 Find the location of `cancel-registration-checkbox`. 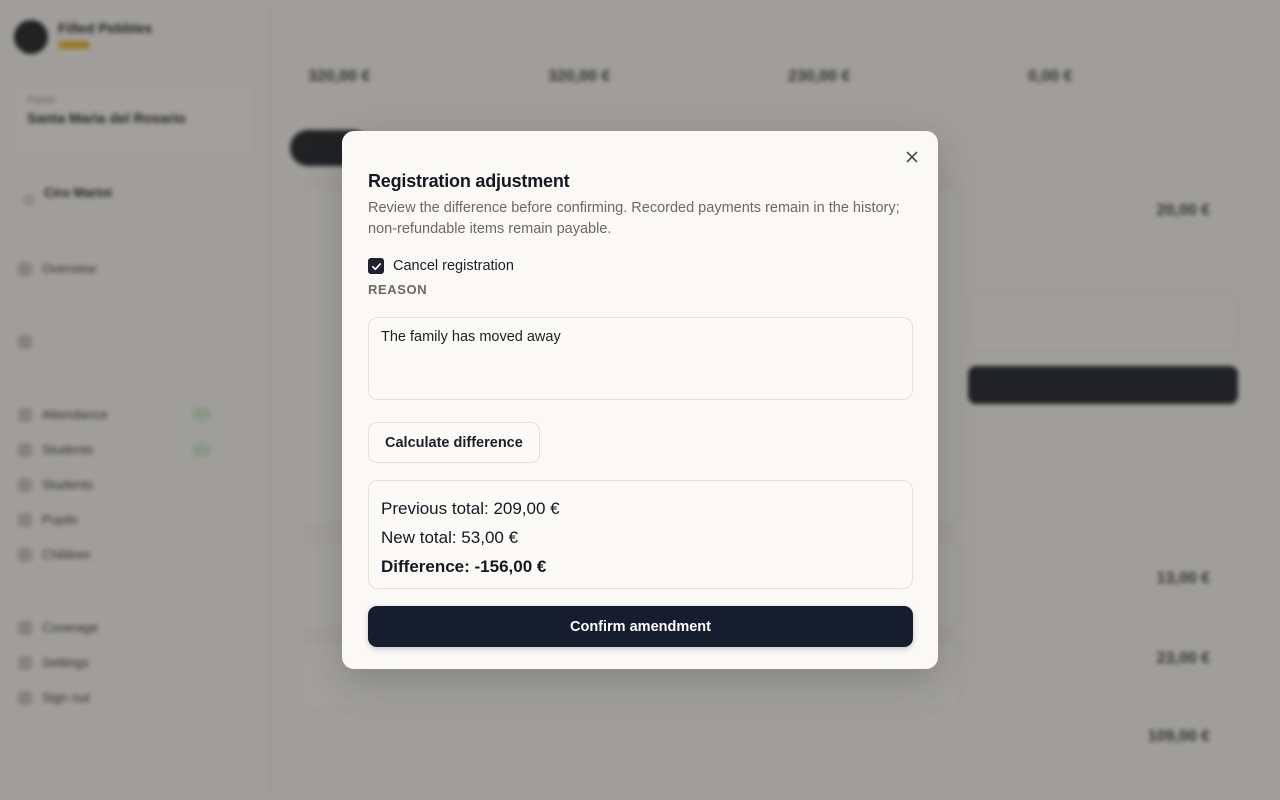

cancel-registration-checkbox is located at coordinates (376, 266).